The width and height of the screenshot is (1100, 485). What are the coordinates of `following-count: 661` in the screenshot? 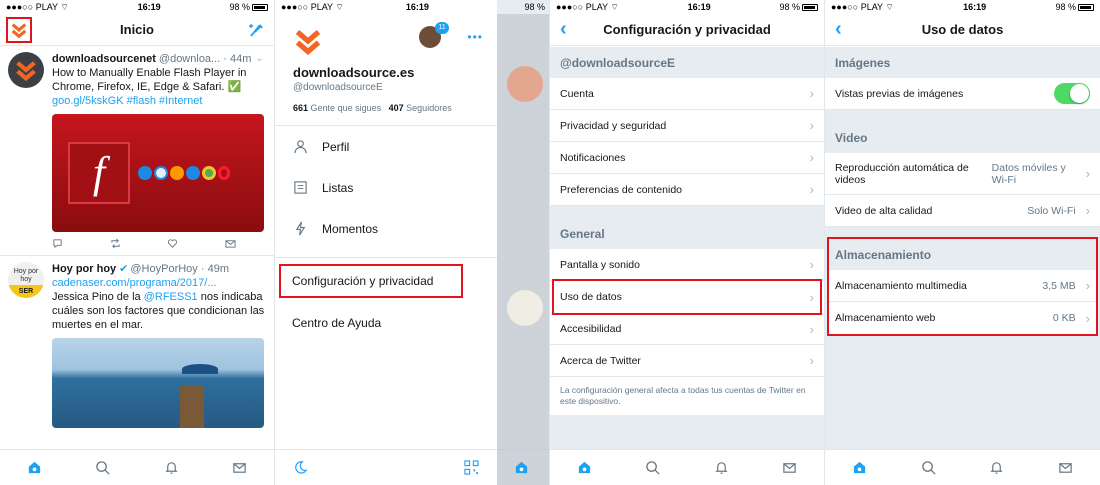 It's located at (300, 108).